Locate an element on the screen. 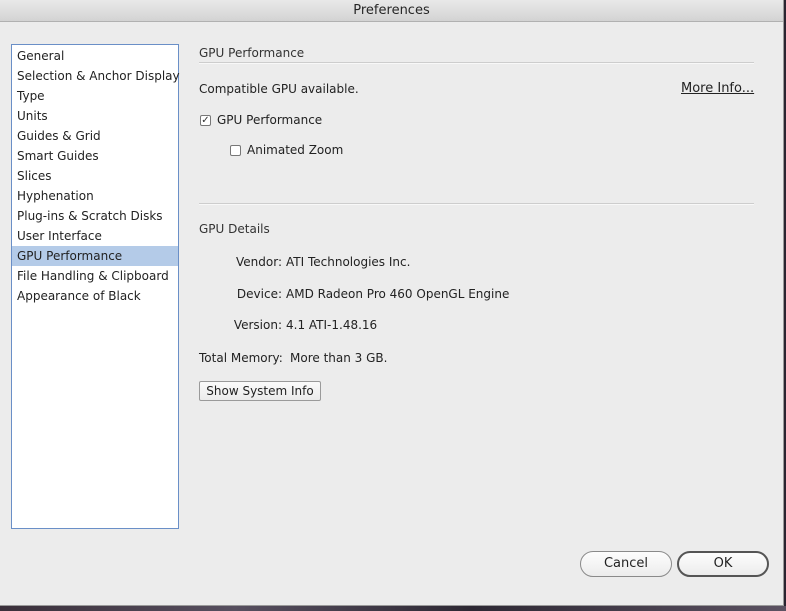  sidebar-item-guides-grid: Guides & Grid is located at coordinates (95, 136).